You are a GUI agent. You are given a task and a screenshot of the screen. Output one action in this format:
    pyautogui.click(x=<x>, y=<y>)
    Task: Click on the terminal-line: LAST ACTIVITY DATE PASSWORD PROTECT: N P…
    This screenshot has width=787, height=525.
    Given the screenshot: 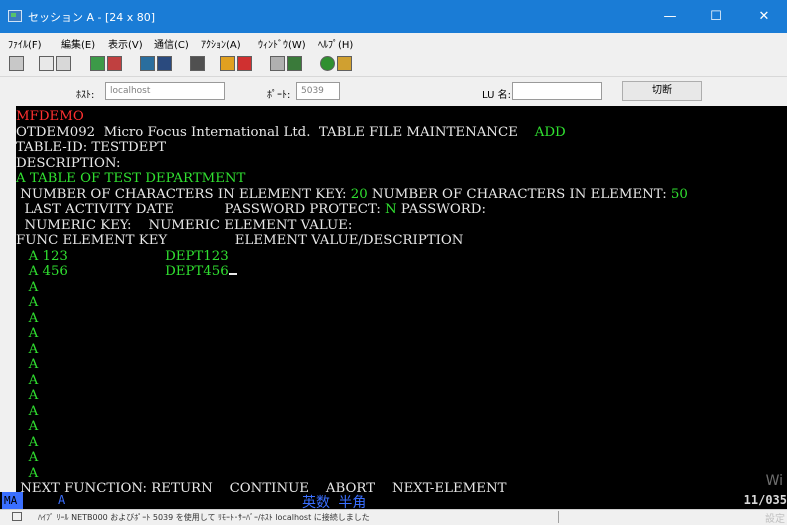 What is the action you would take?
    pyautogui.click(x=251, y=210)
    